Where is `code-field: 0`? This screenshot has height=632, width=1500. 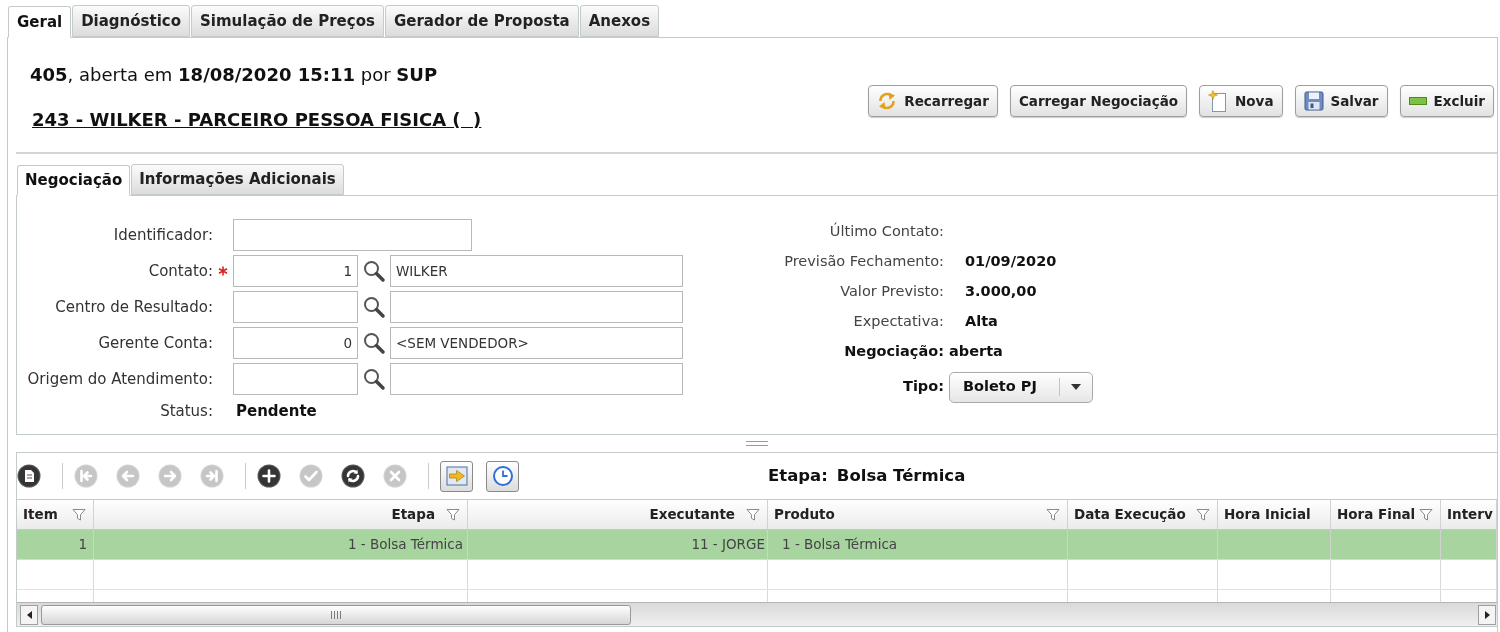
code-field: 0 is located at coordinates (295, 343).